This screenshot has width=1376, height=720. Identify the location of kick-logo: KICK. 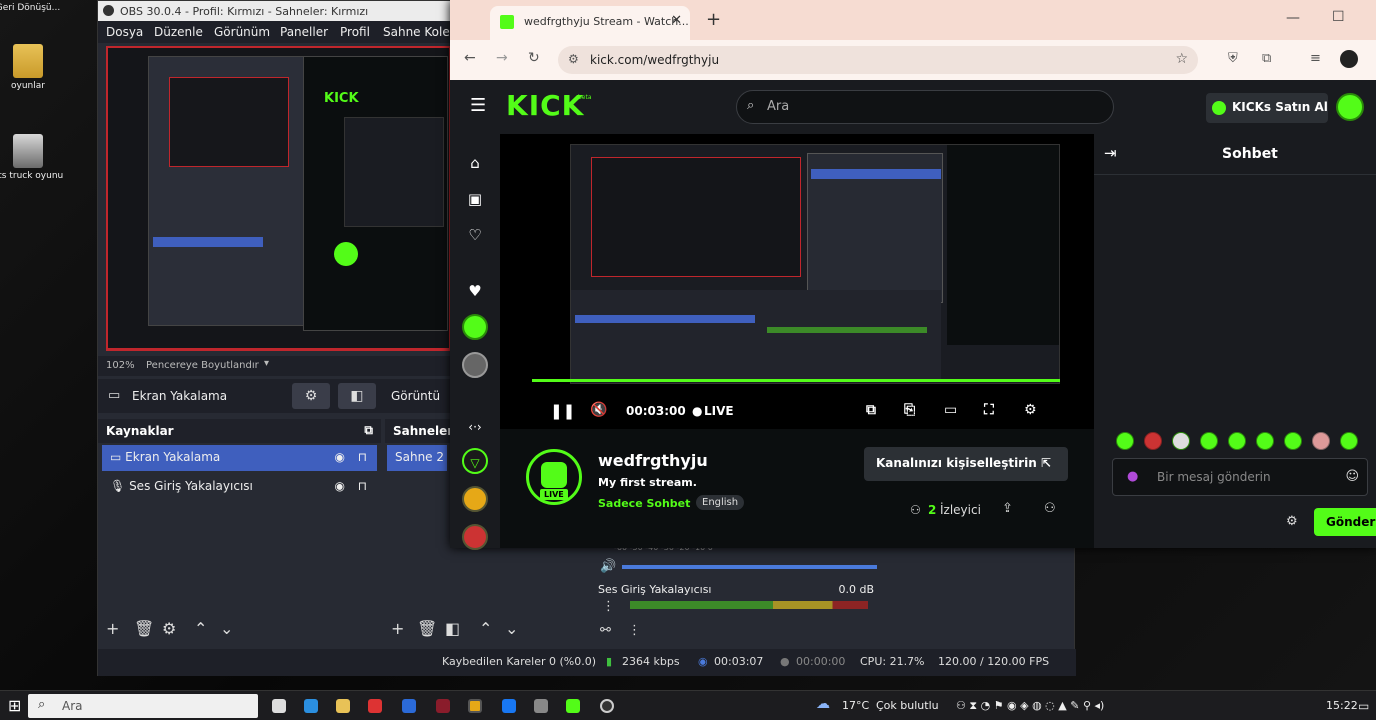
(545, 105).